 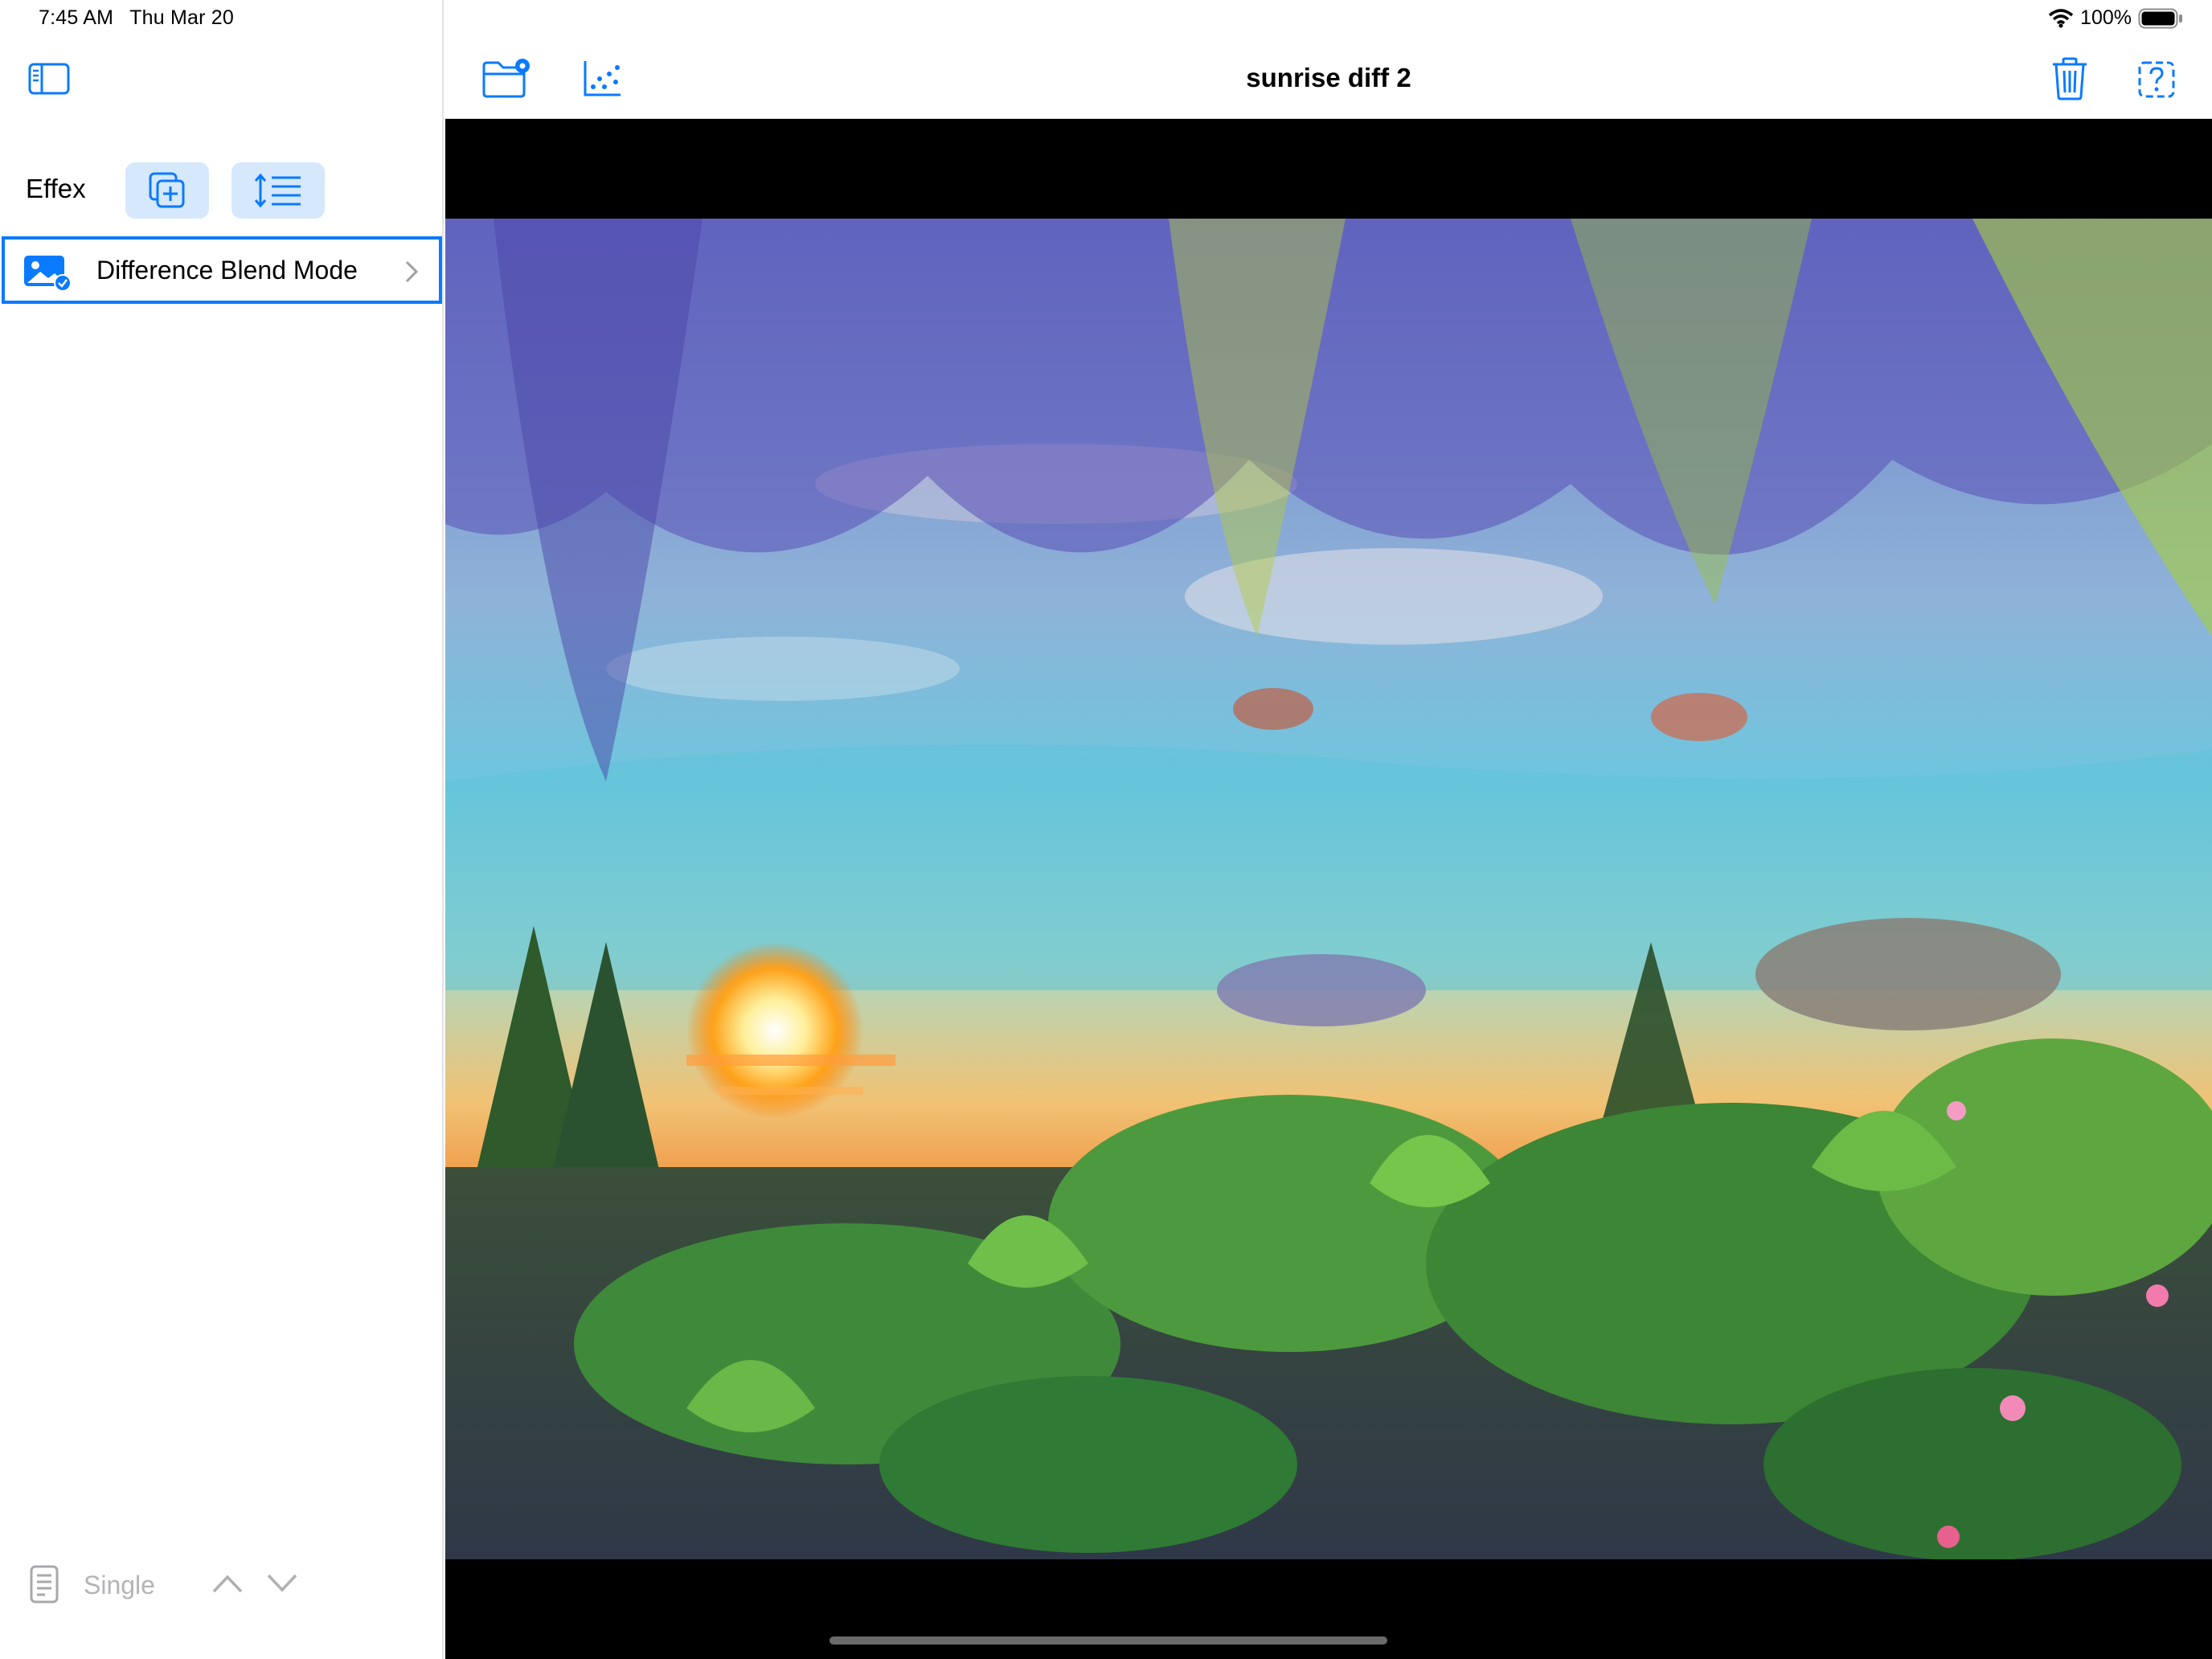 I want to click on help-icon, so click(x=2156, y=79).